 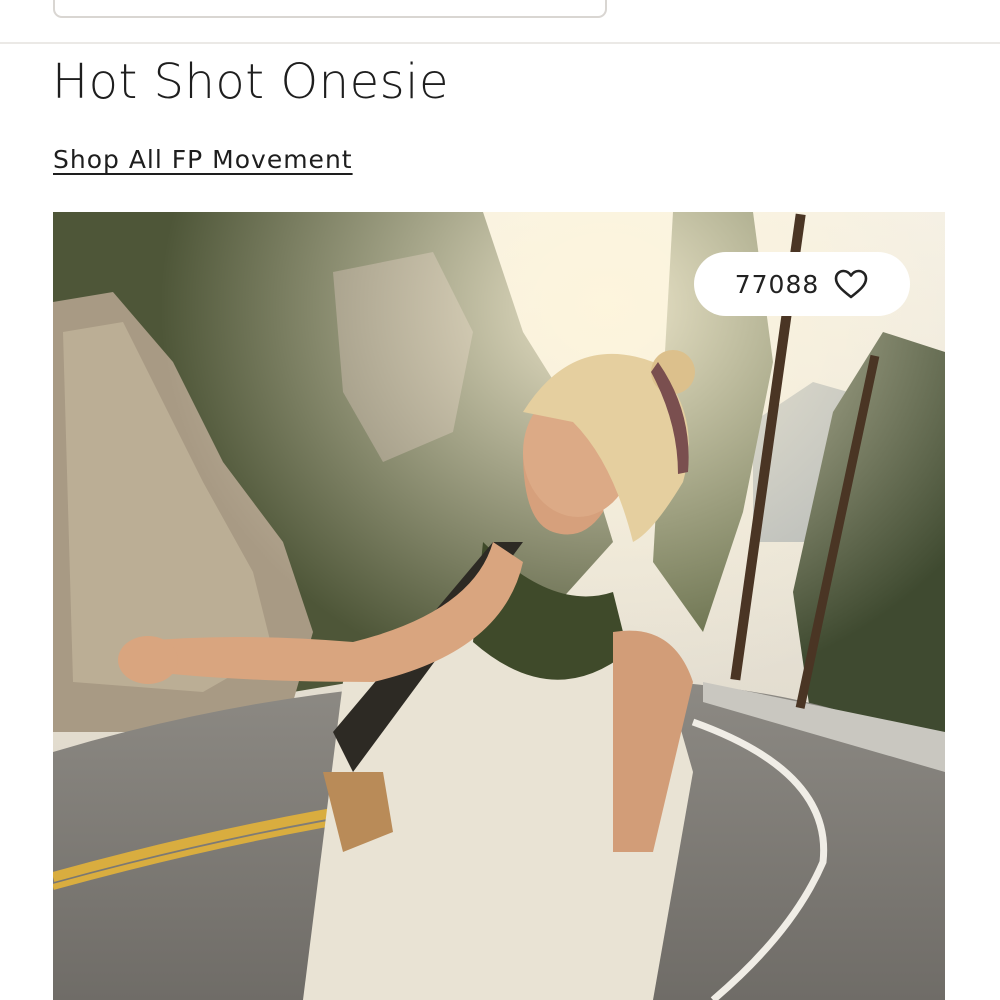 What do you see at coordinates (250, 82) in the screenshot?
I see `product-title: Hot Shot Onesie` at bounding box center [250, 82].